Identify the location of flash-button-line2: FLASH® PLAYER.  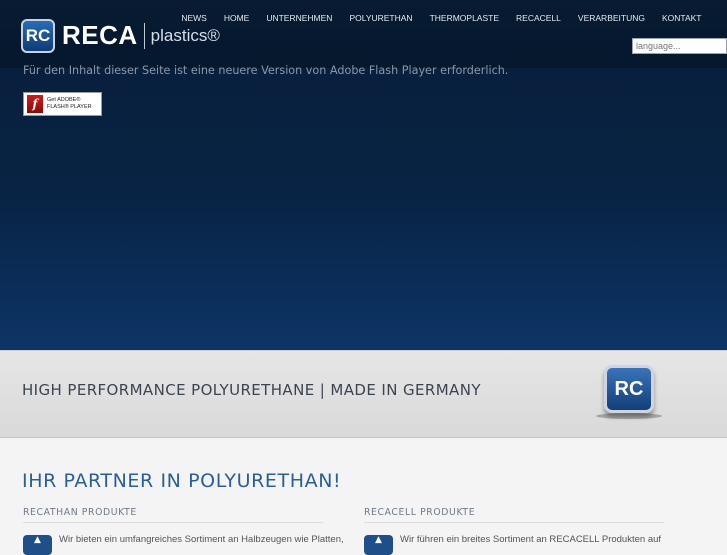
(69, 107).